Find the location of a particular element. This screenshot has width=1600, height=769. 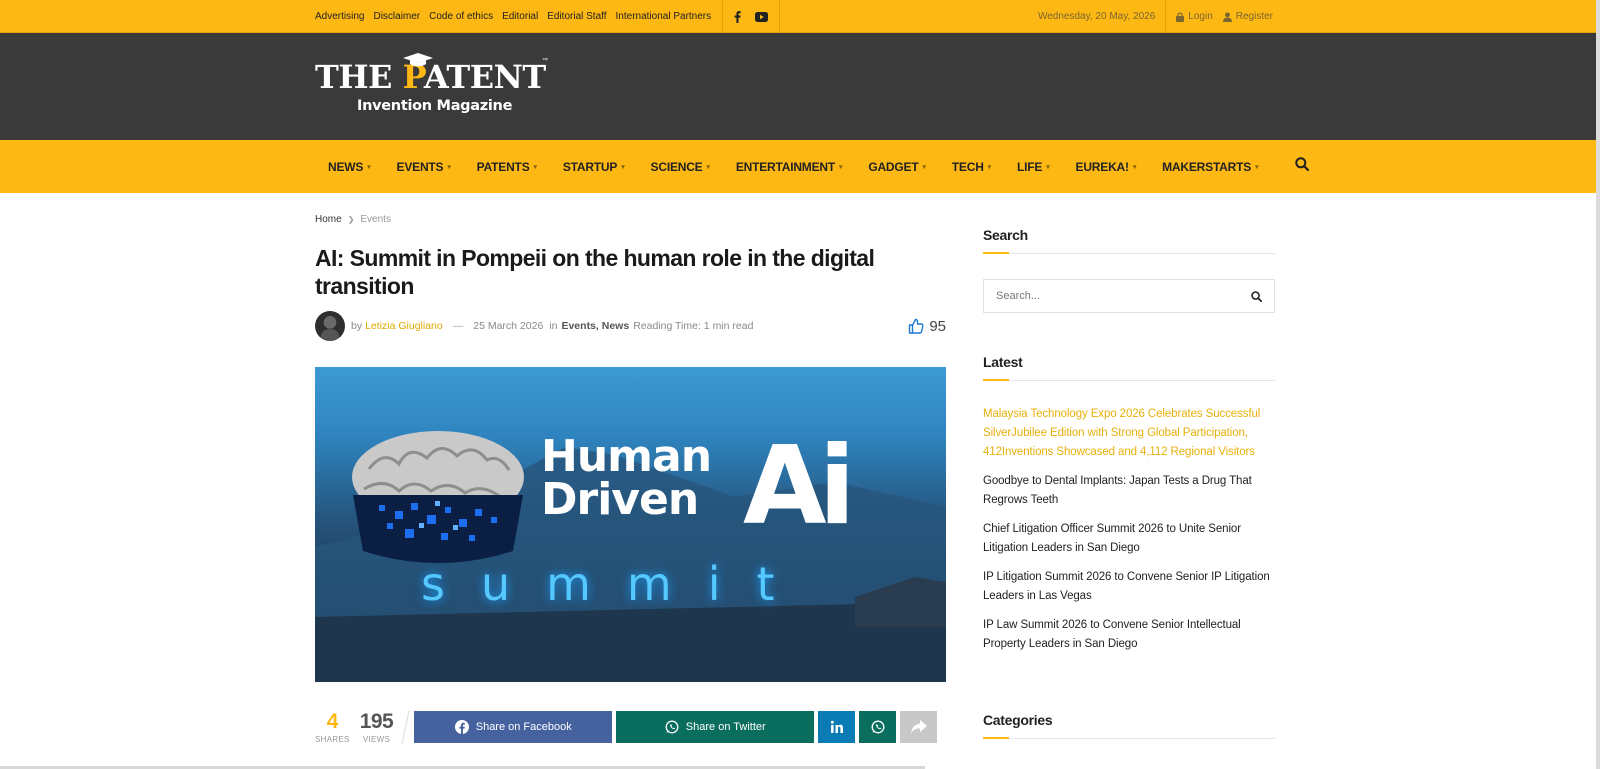

nav-label: STARTUP is located at coordinates (590, 166).